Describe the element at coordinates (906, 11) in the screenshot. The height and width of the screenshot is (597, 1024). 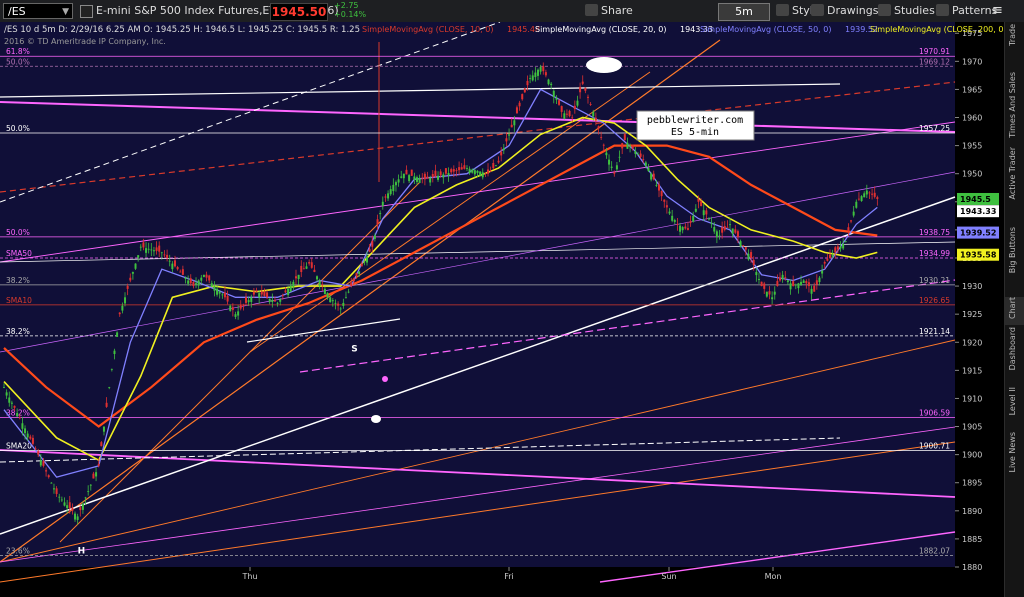
I see `studies-button: Studies` at that location.